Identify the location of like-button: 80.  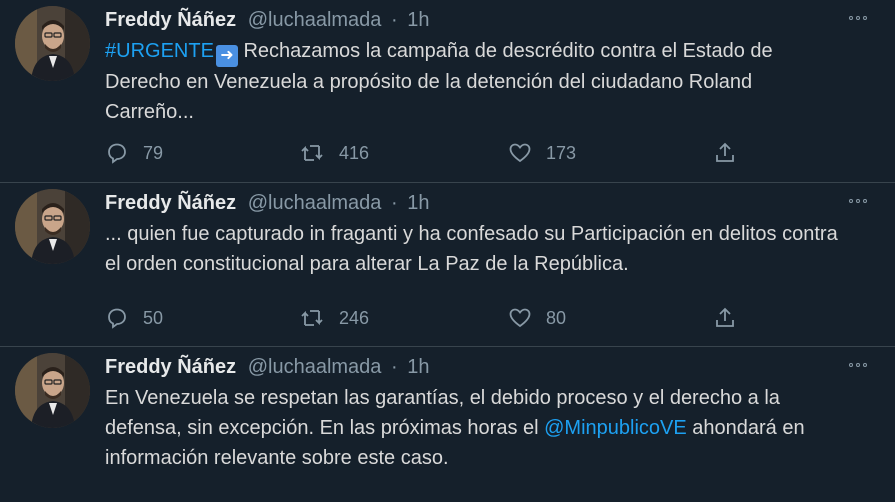
(537, 318).